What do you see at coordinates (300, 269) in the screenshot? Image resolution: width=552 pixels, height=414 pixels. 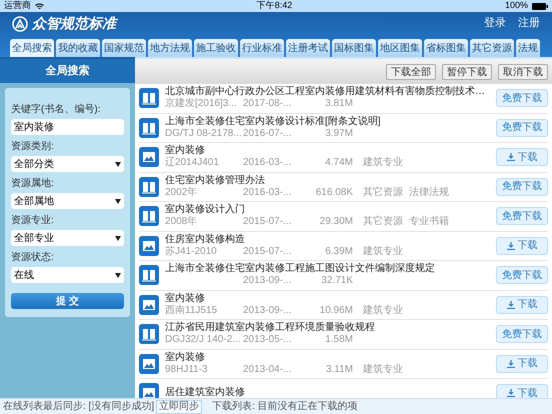 I see `result-title: 上海市全装修住宅室内装修工程施工图设计文件编制深度规定` at bounding box center [300, 269].